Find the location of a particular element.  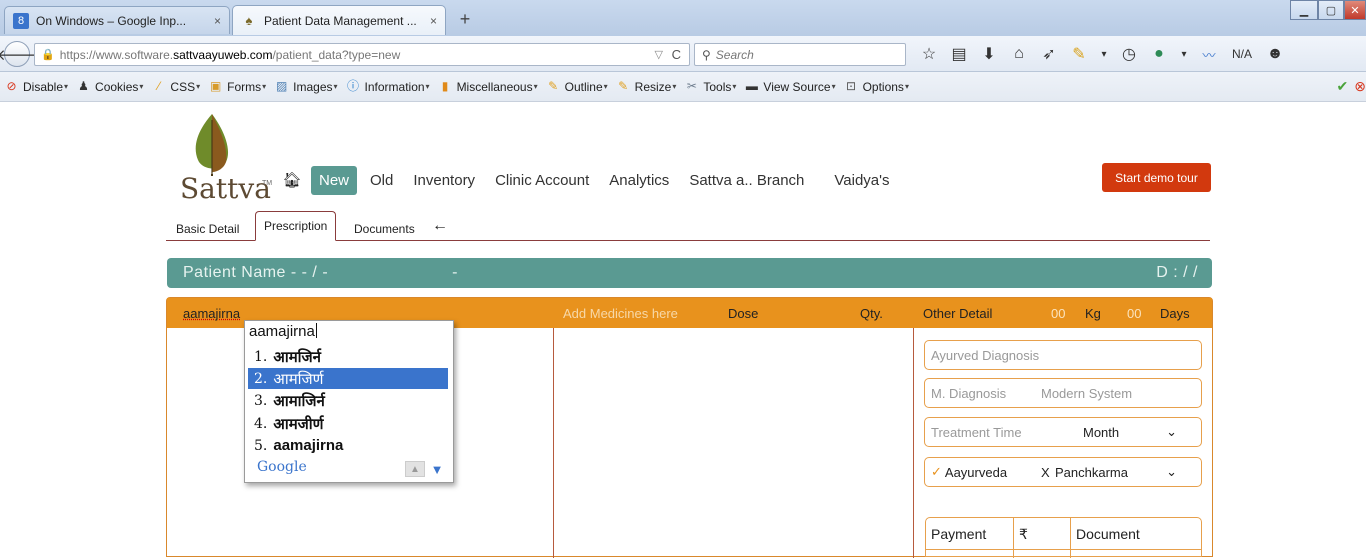

back-arrow-icon: ← is located at coordinates (440, 226).